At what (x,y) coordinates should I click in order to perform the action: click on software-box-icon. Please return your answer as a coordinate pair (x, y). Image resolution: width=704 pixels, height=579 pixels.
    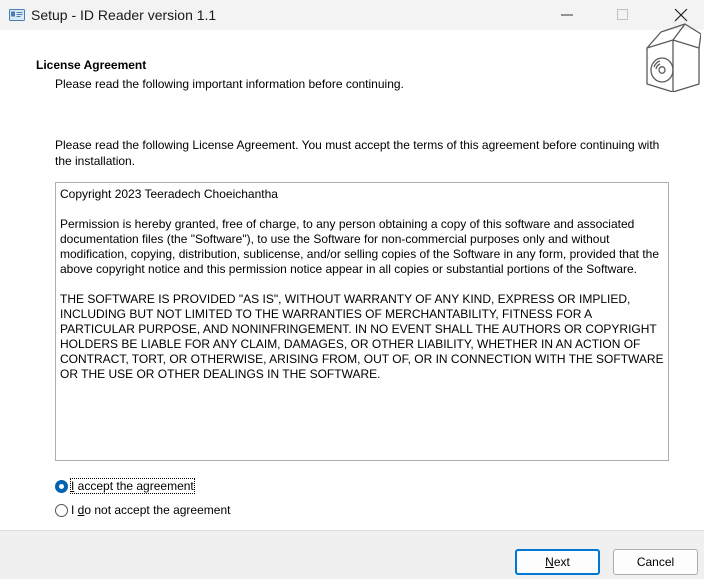
    Looking at the image, I should click on (673, 57).